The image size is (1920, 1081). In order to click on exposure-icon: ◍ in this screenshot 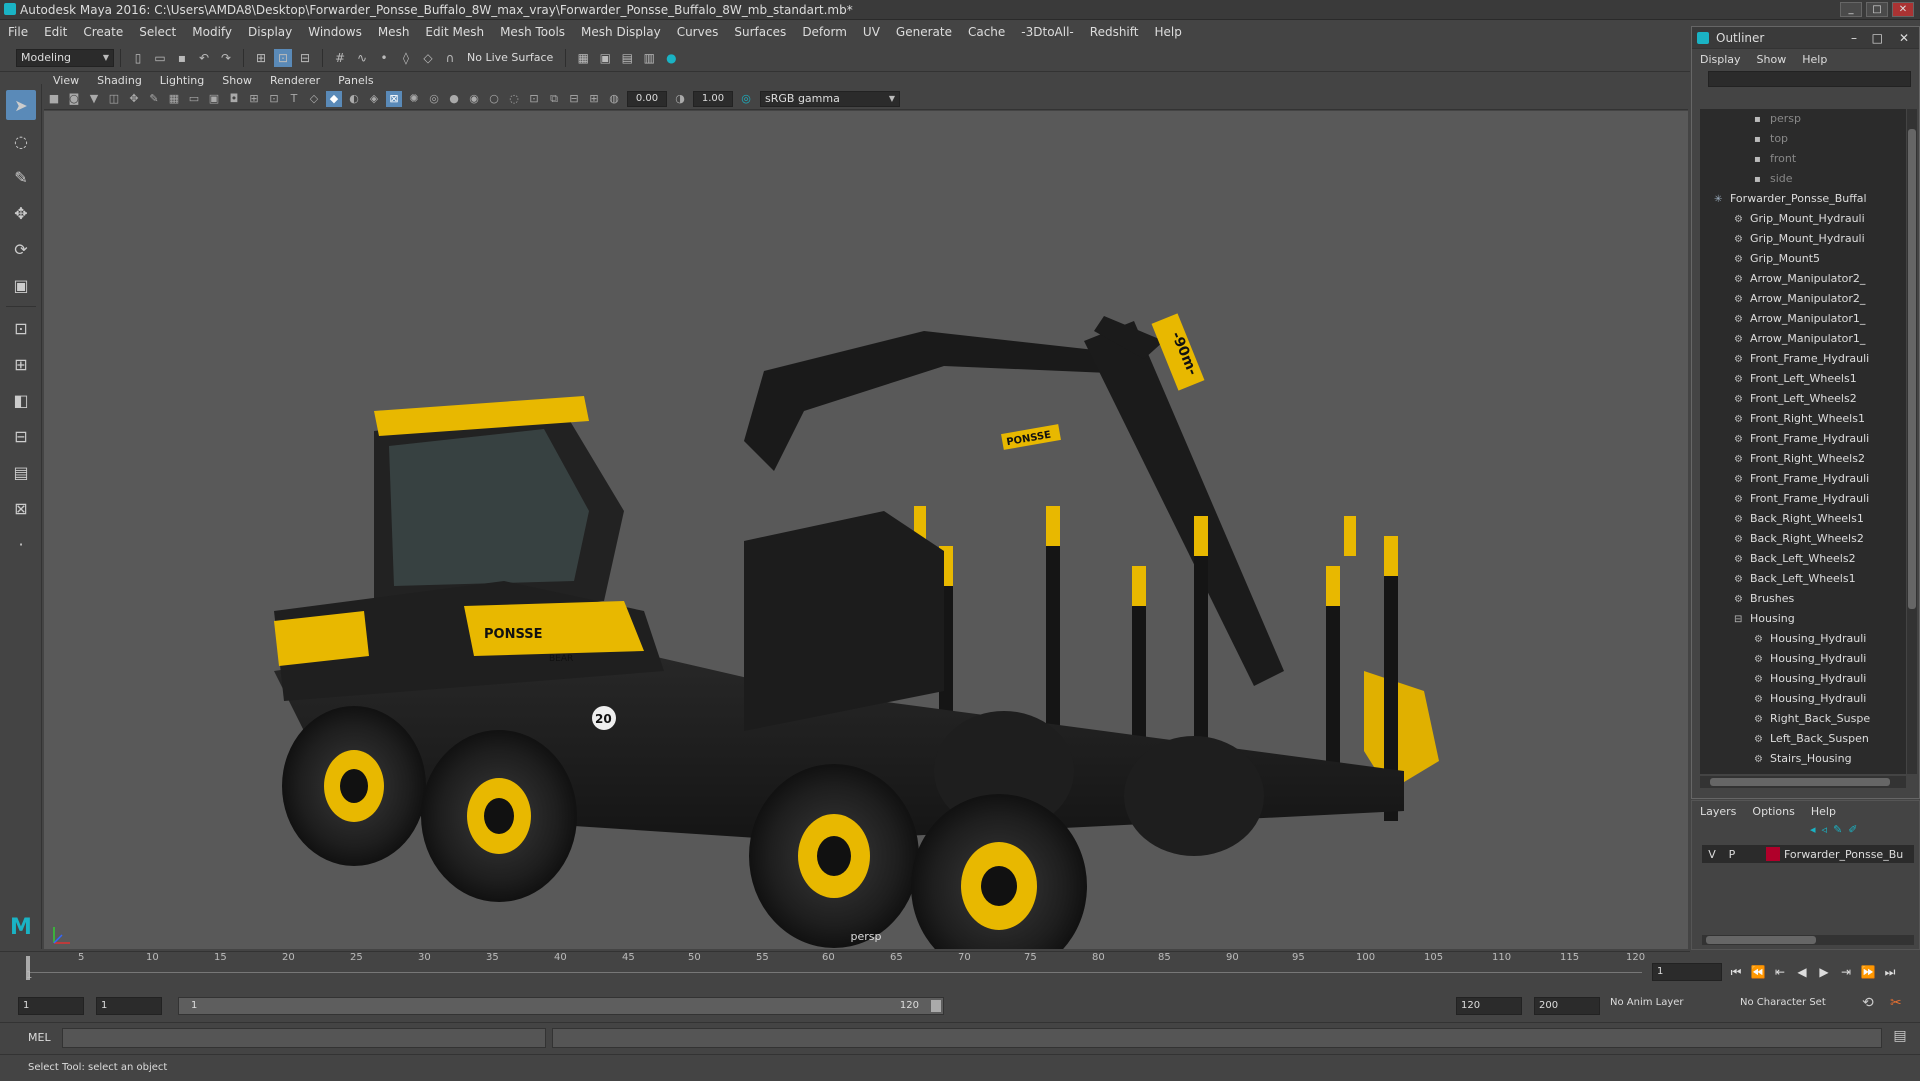, I will do `click(614, 99)`.